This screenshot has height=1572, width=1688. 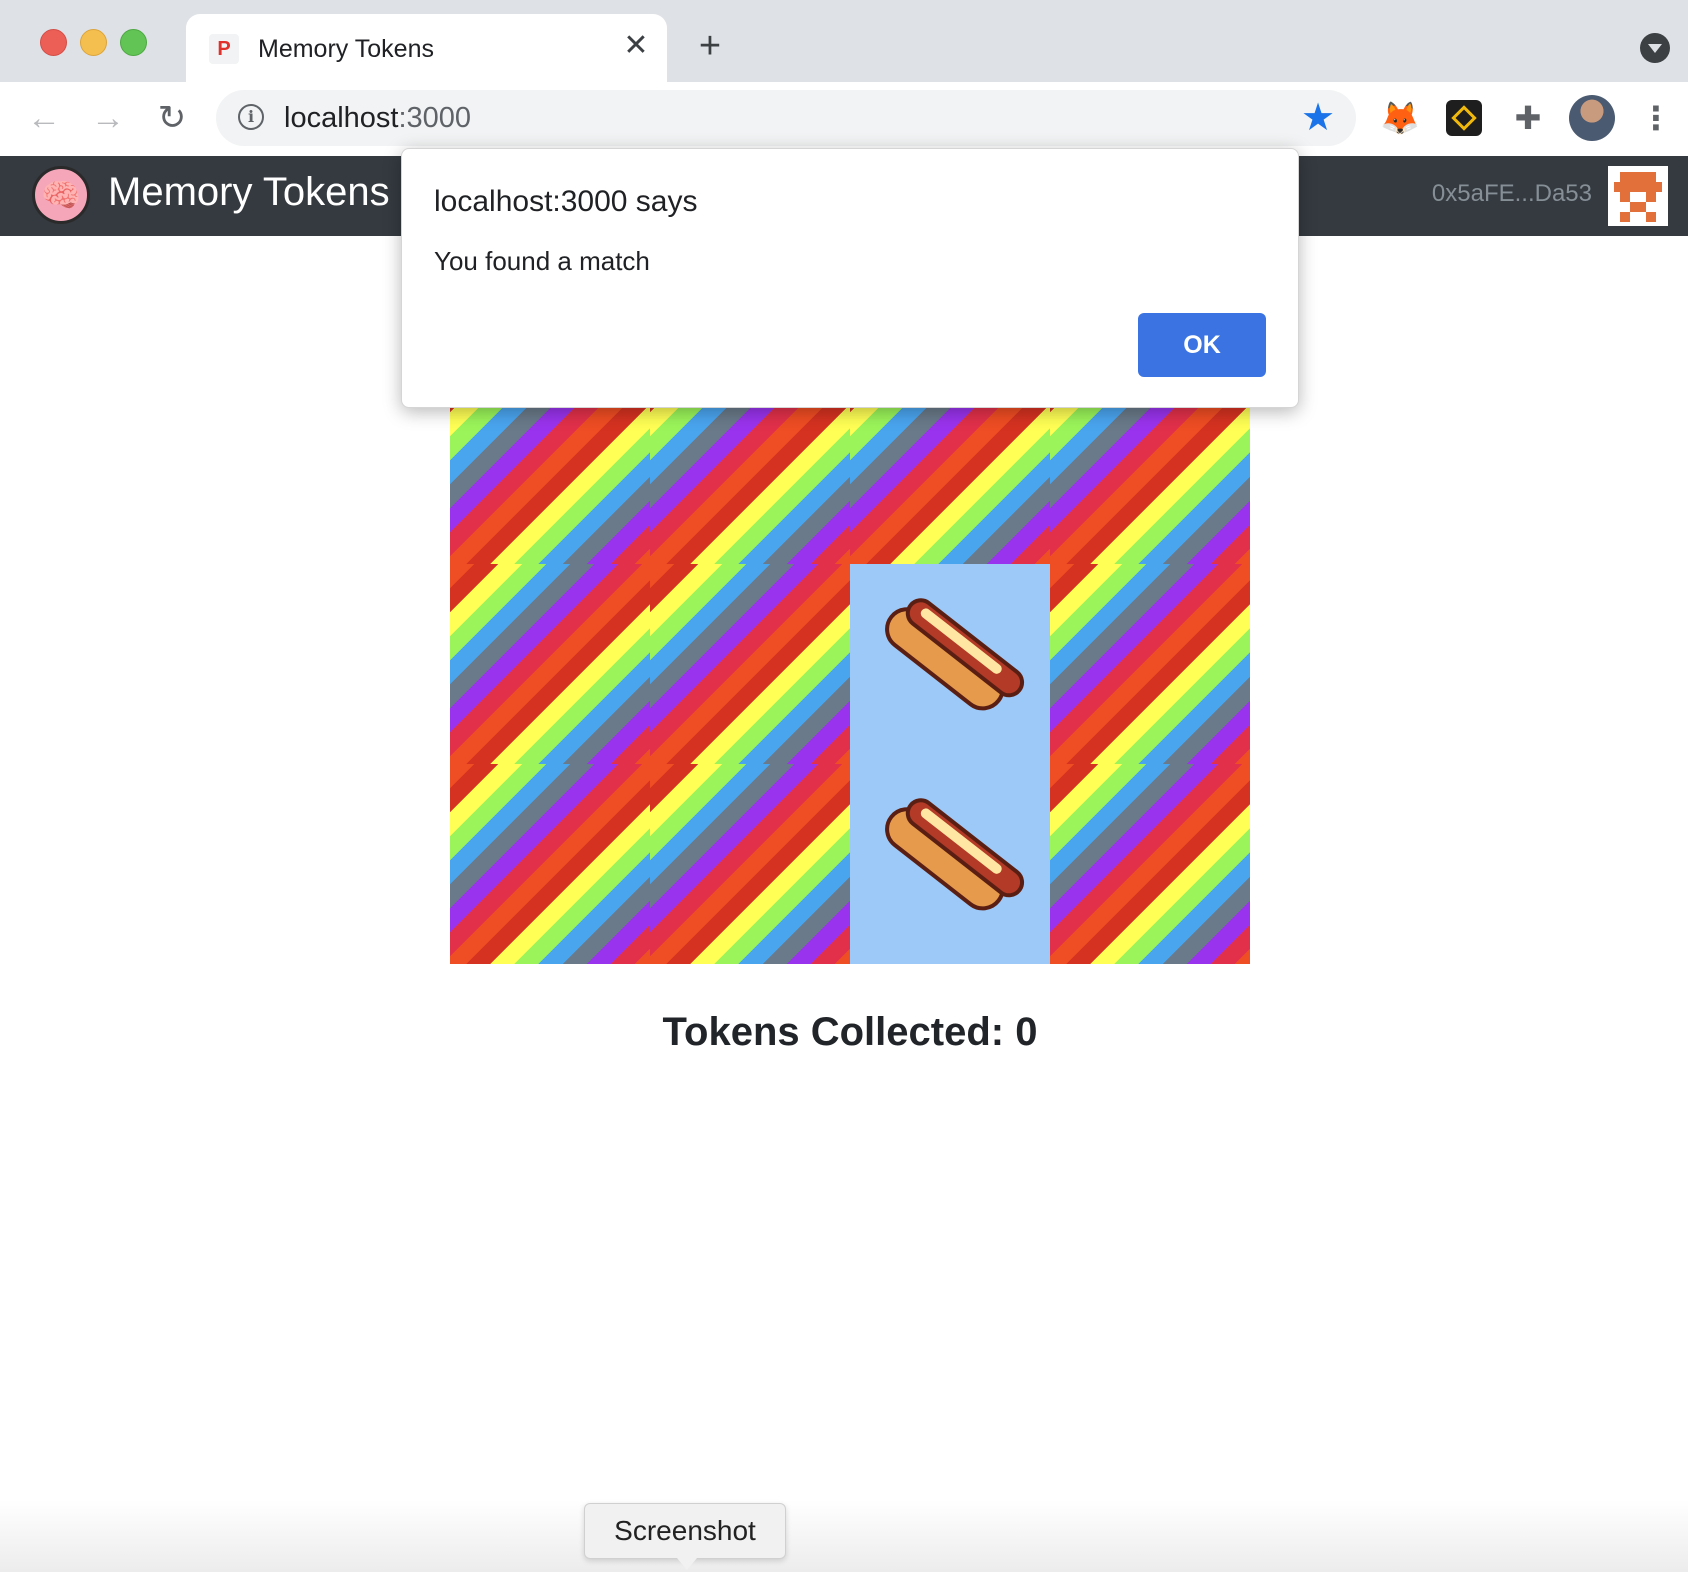 I want to click on tab-title: Memory Tokens, so click(x=346, y=49).